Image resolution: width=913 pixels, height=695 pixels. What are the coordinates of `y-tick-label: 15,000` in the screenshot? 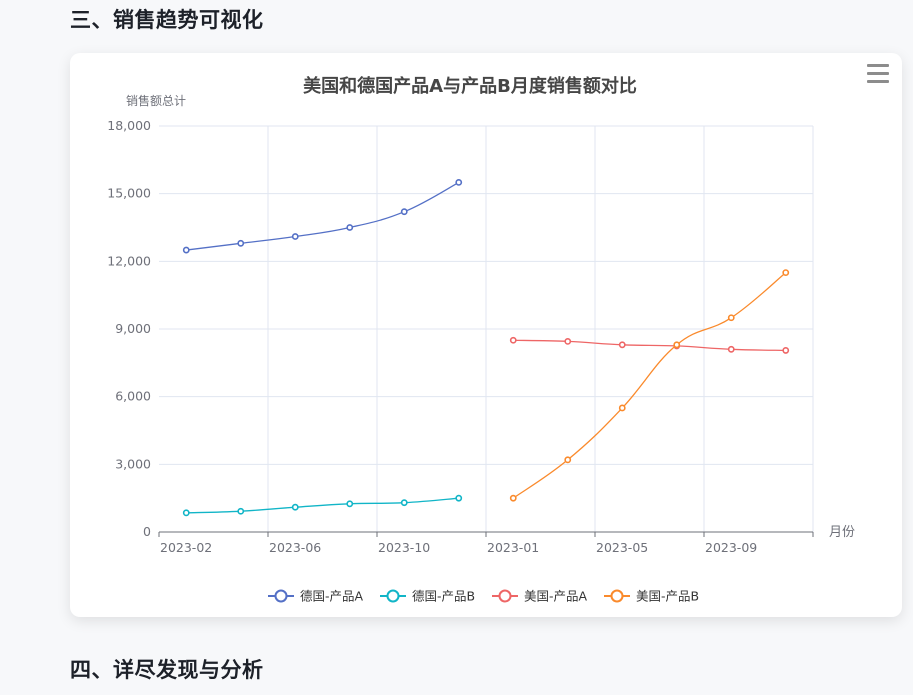 It's located at (129, 193).